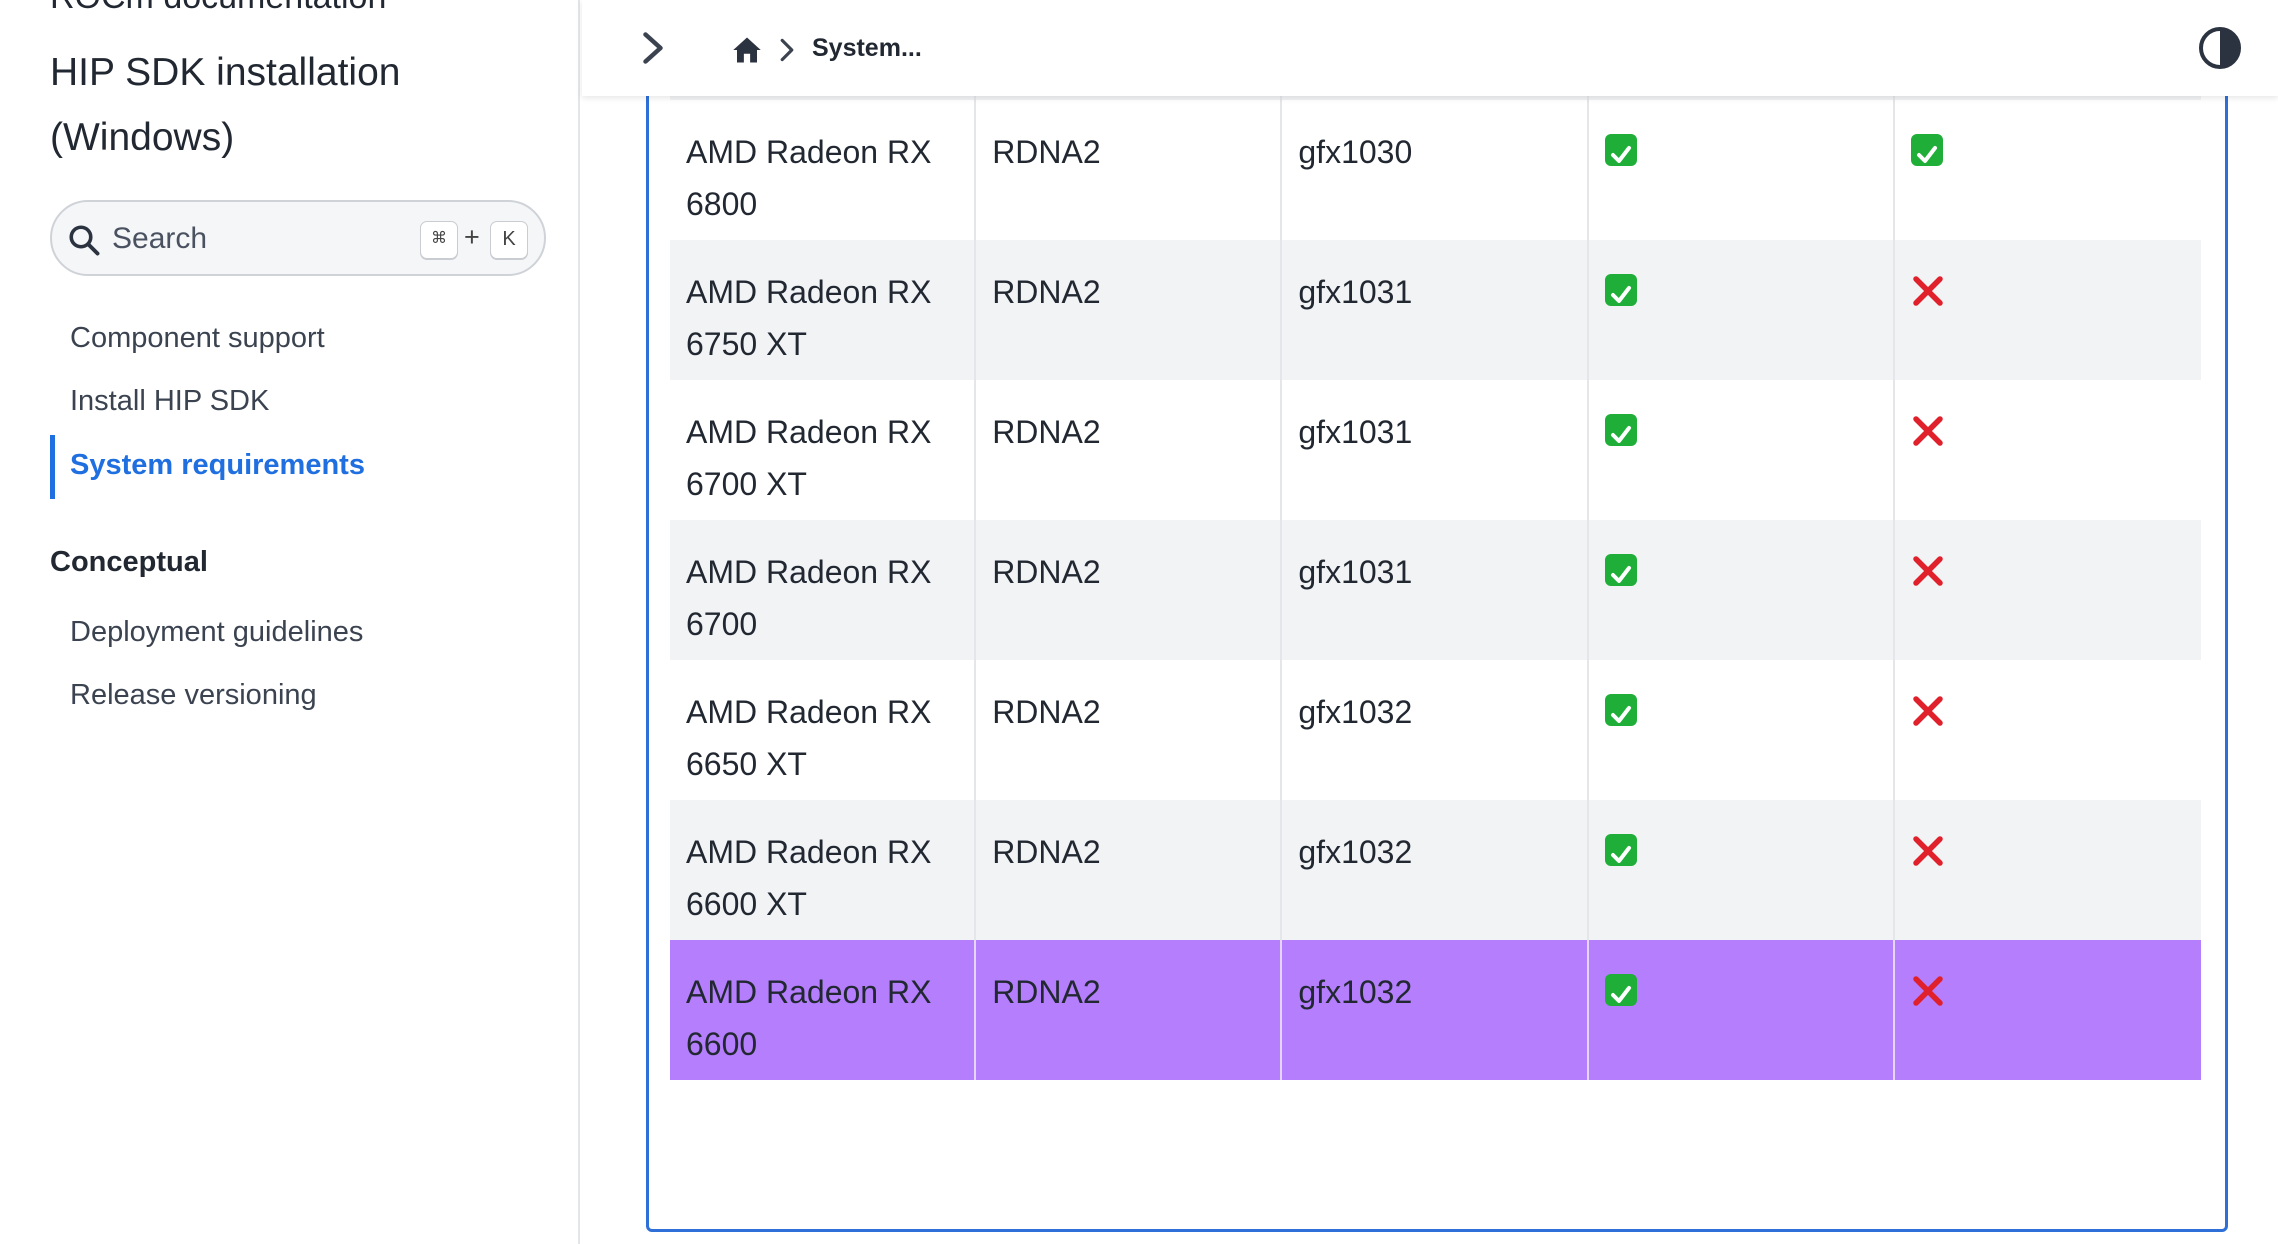 Image resolution: width=2278 pixels, height=1244 pixels. Describe the element at coordinates (52, 467) in the screenshot. I see `active-indicator` at that location.